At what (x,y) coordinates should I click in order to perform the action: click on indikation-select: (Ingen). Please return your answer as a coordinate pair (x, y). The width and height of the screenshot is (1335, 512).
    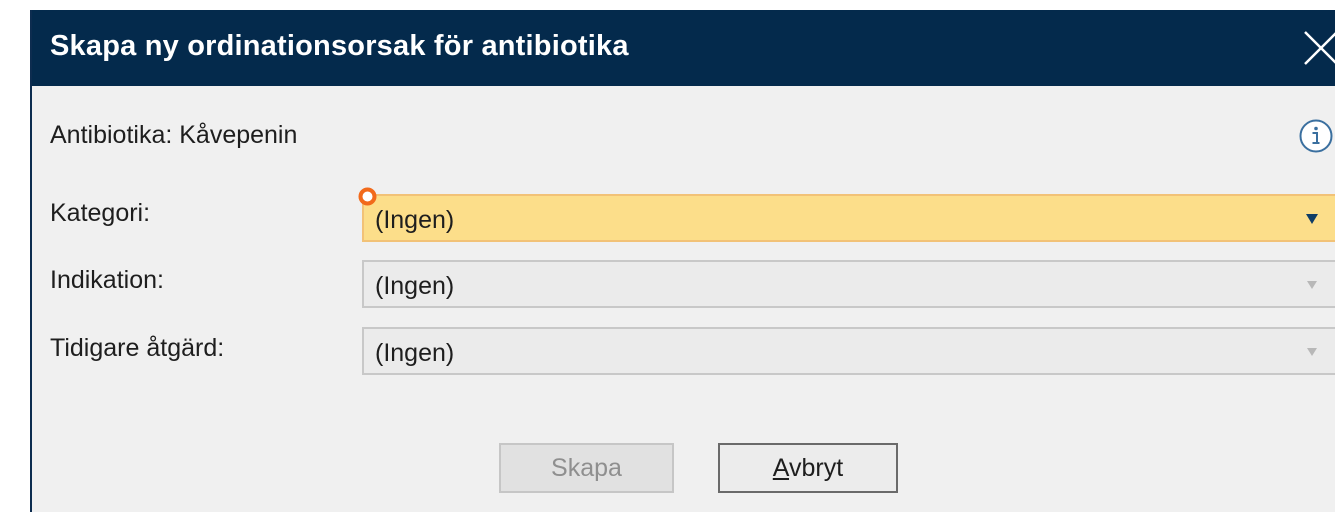
    Looking at the image, I should click on (848, 284).